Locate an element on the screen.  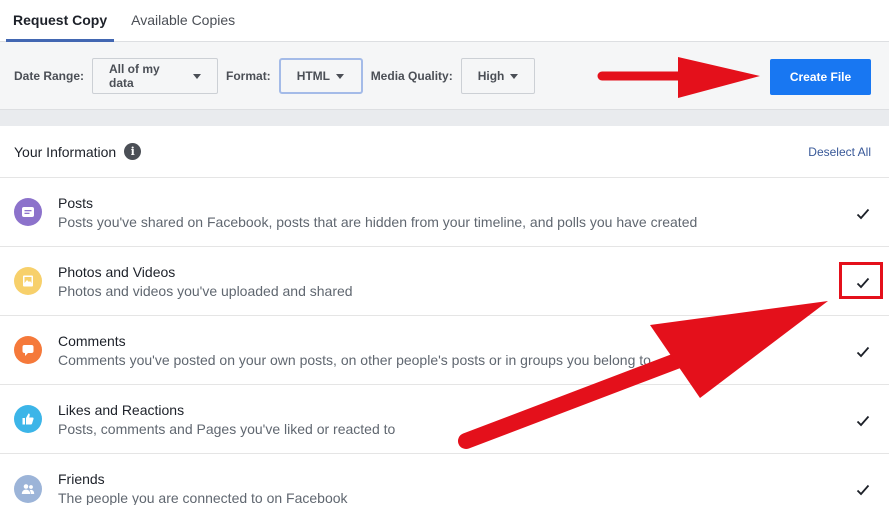
section-title: Your Information is located at coordinates (65, 151).